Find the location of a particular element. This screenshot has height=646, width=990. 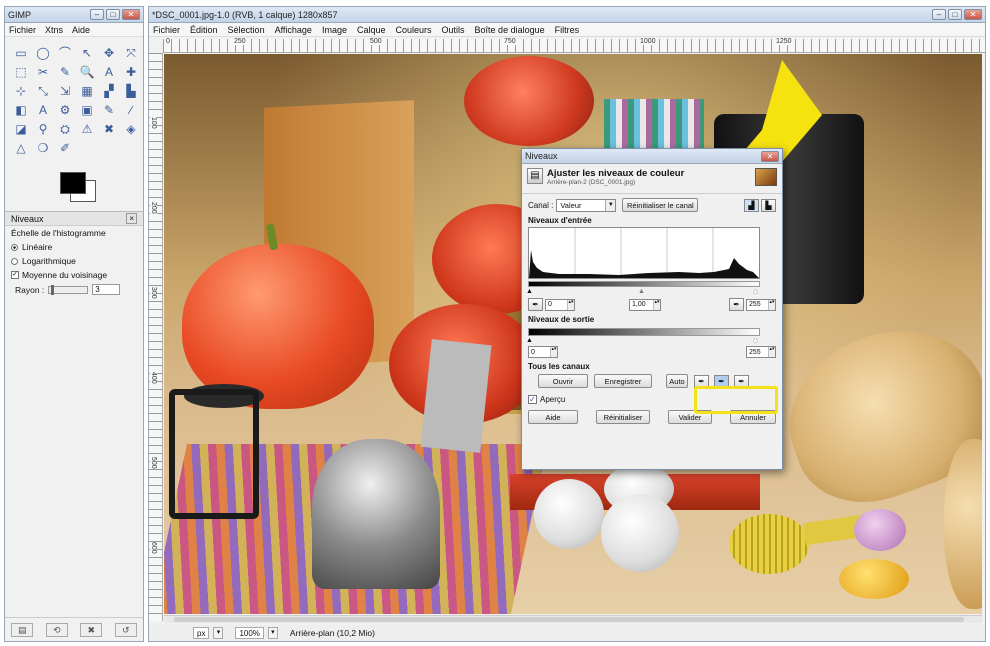

save-button: Enregistrer is located at coordinates (623, 381).